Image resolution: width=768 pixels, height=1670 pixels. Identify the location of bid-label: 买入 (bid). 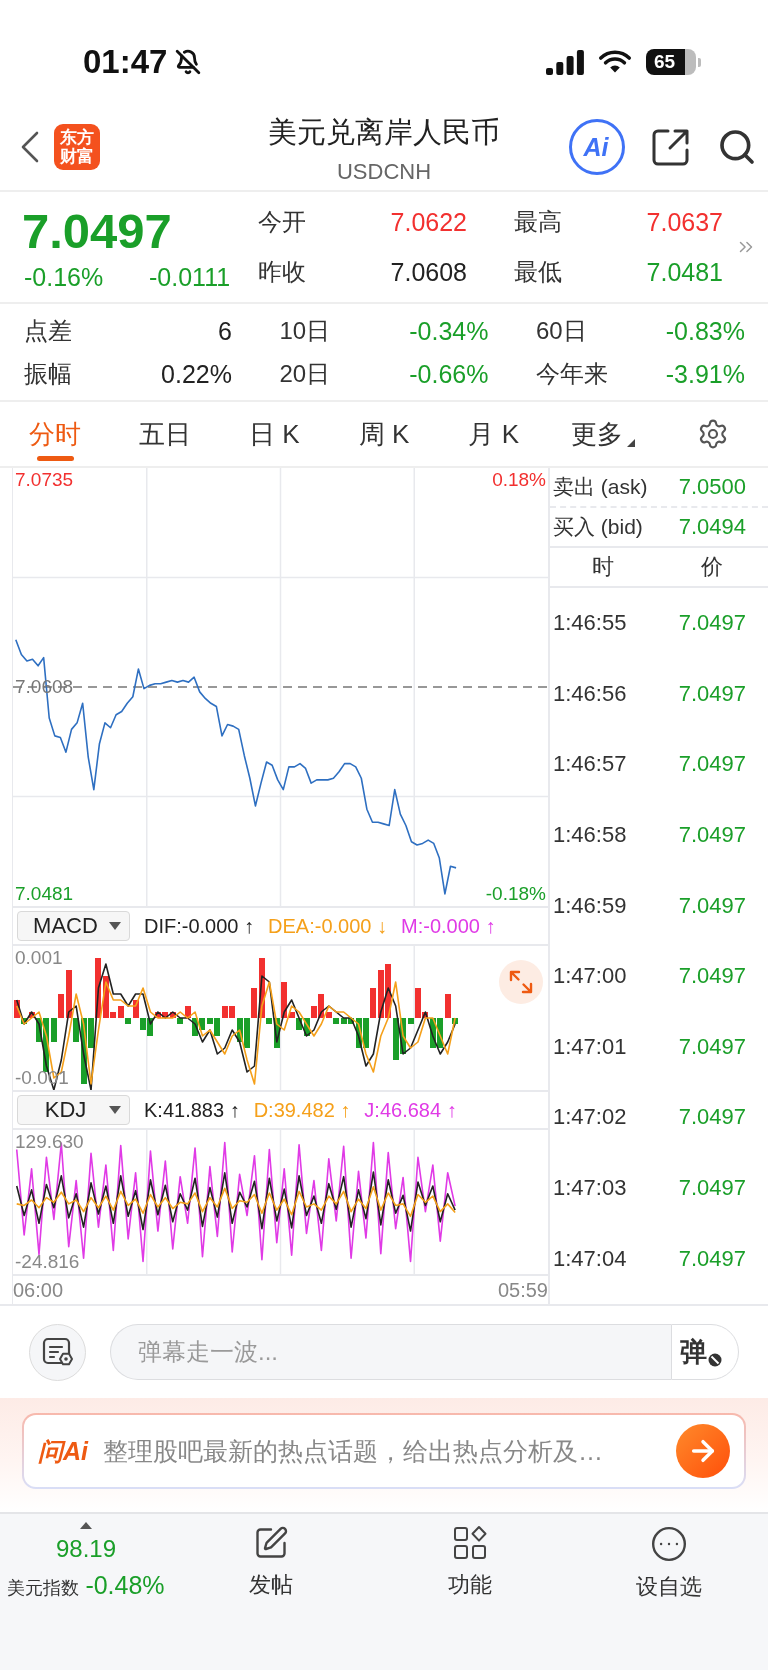
(598, 527).